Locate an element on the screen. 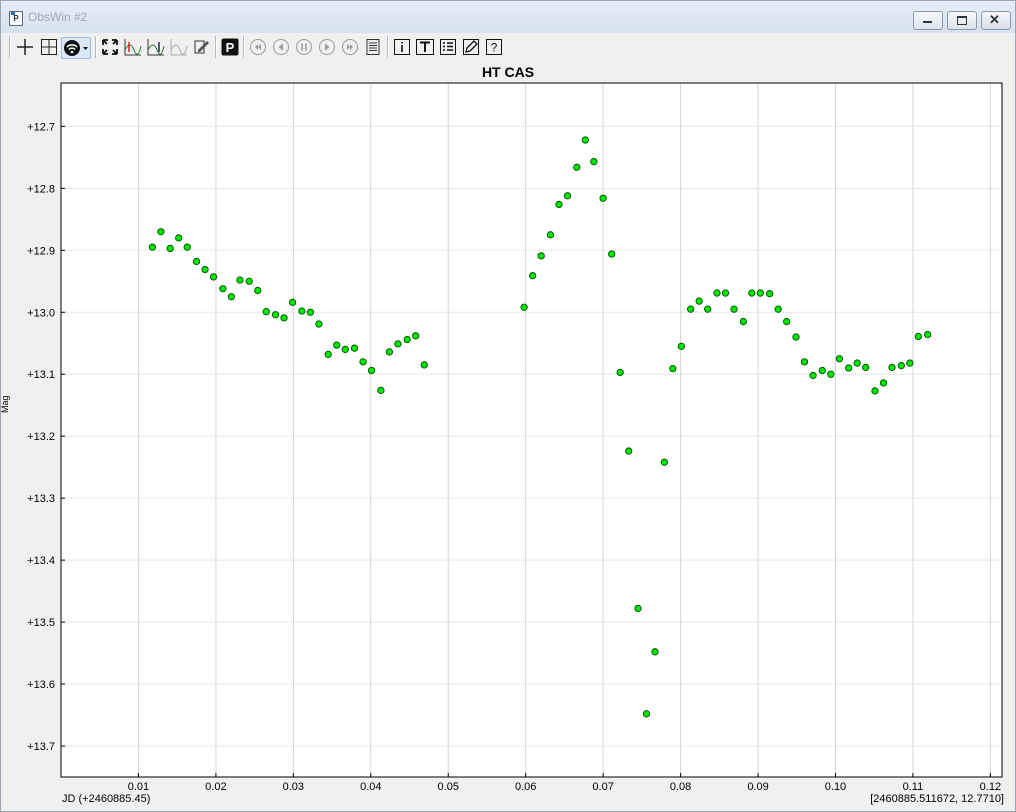 The width and height of the screenshot is (1016, 812). y-tick-label: +13.1 is located at coordinates (41, 375).